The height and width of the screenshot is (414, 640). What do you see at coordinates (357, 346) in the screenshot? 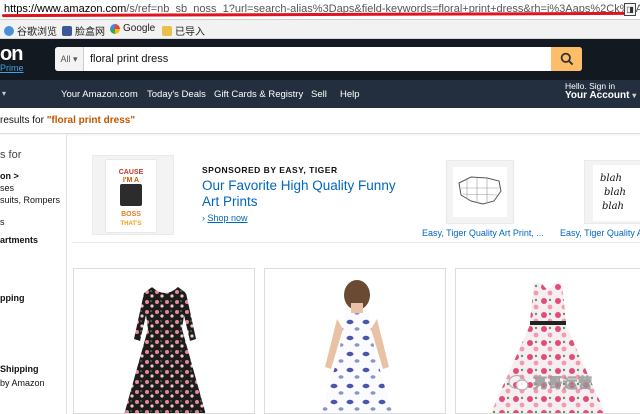
I see `product-image-white-blue-dress` at bounding box center [357, 346].